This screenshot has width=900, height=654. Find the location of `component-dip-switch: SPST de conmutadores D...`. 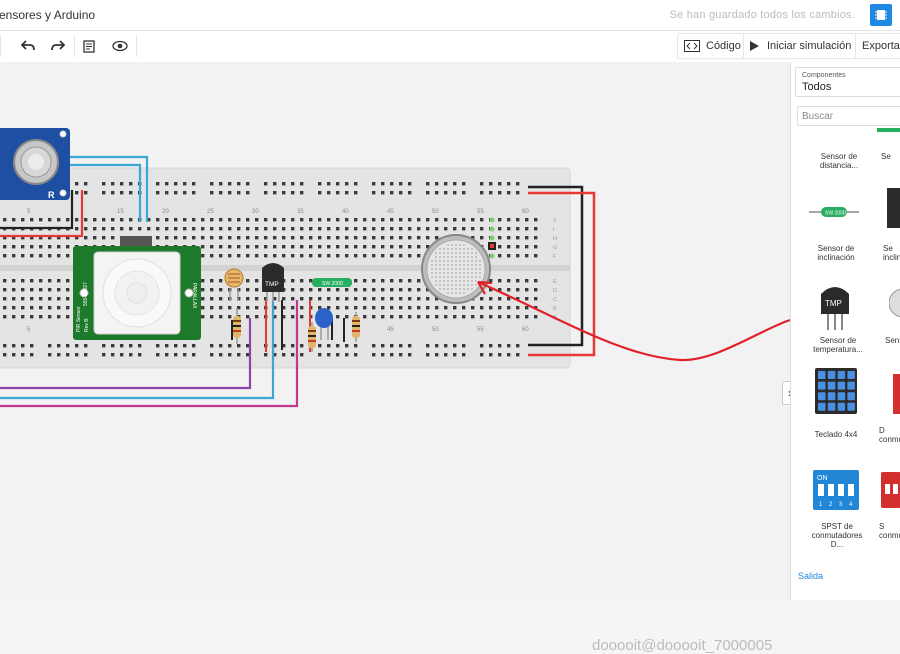

component-dip-switch: SPST de conmutadores D... is located at coordinates (837, 535).